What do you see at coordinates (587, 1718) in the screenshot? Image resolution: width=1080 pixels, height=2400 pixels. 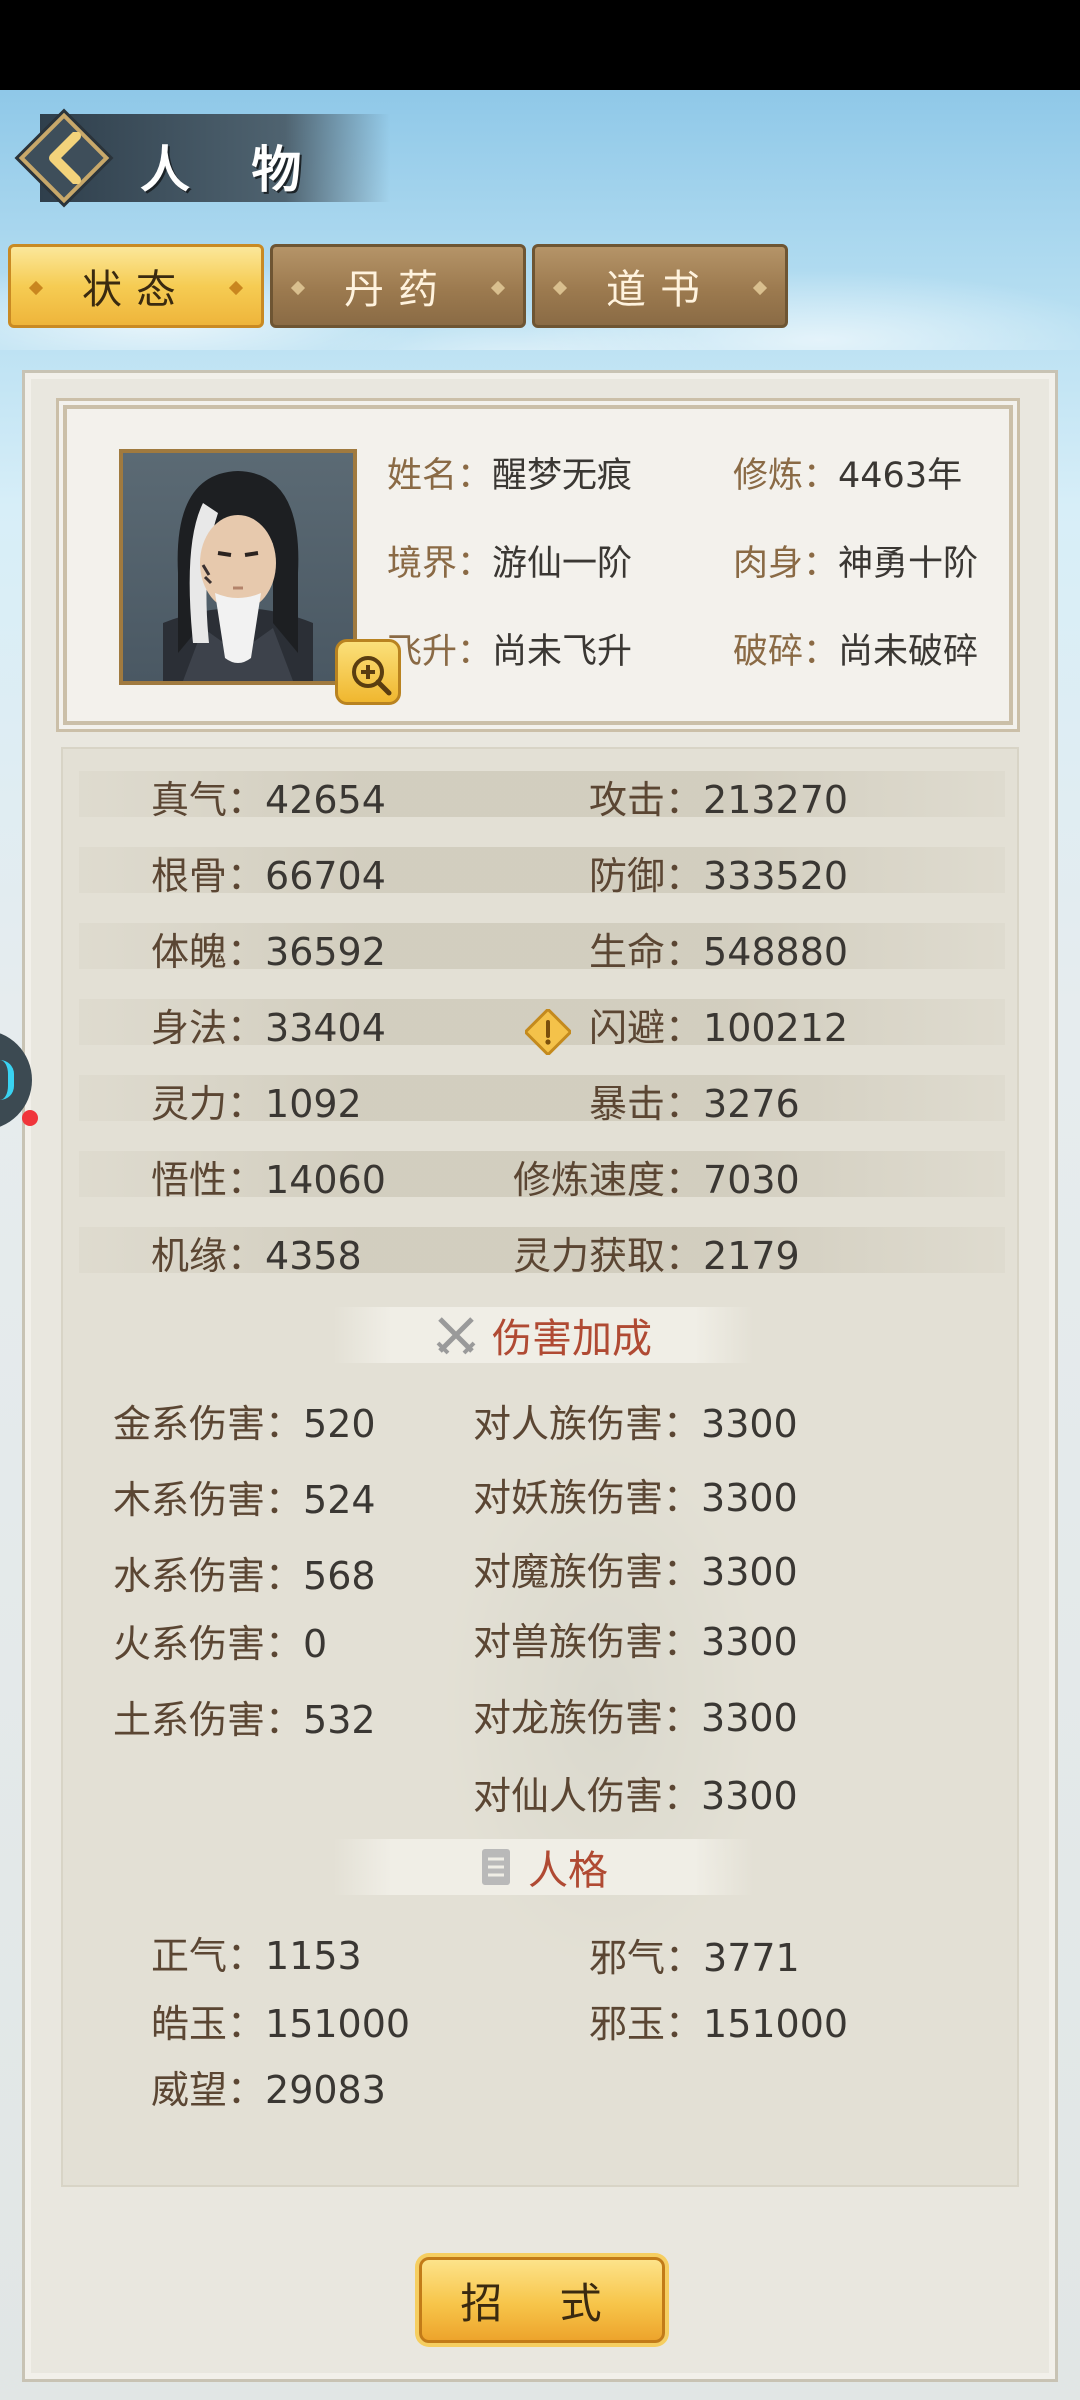 I see `stat-label: 对龙族伤害：` at bounding box center [587, 1718].